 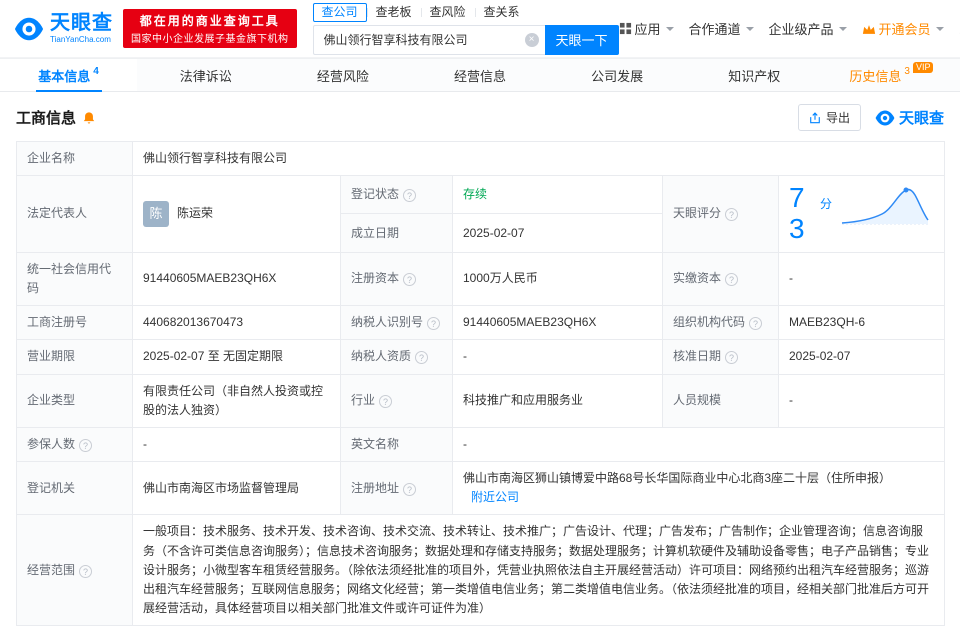 I want to click on approval-date-label: 核准日期?, so click(x=721, y=357).